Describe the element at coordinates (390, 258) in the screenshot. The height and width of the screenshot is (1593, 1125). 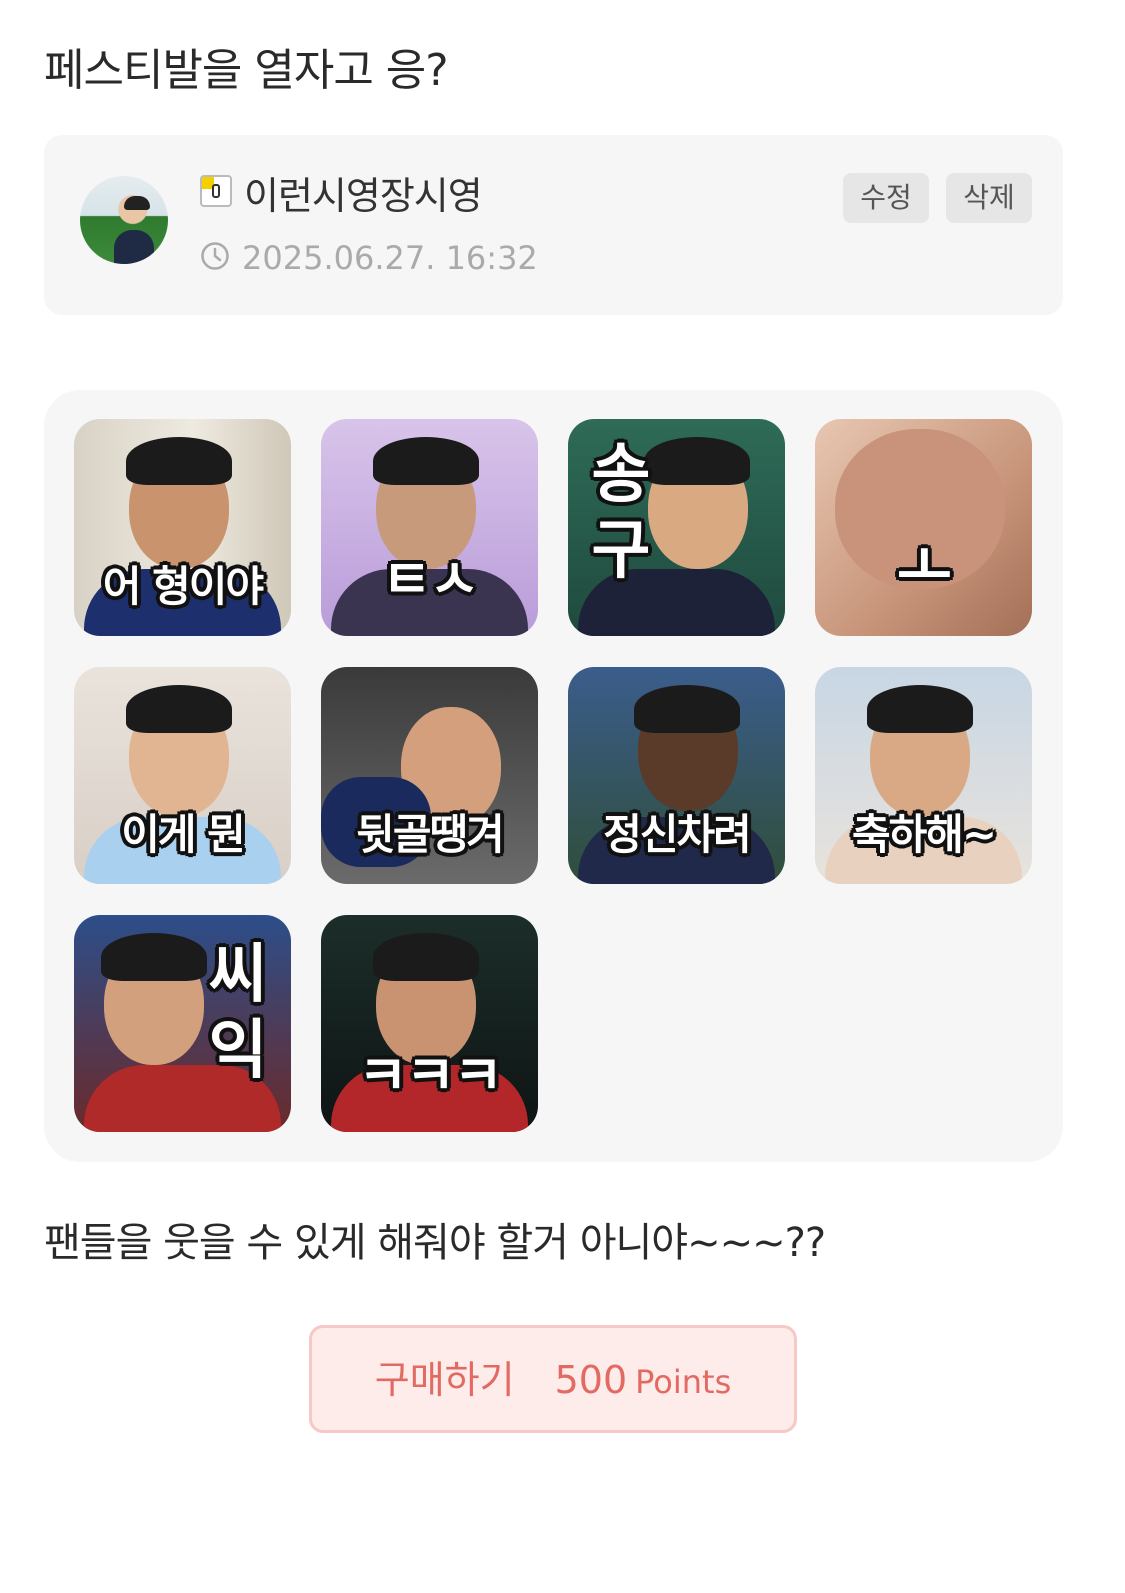
I see `post-date: 2025.06.27. 16:32` at that location.